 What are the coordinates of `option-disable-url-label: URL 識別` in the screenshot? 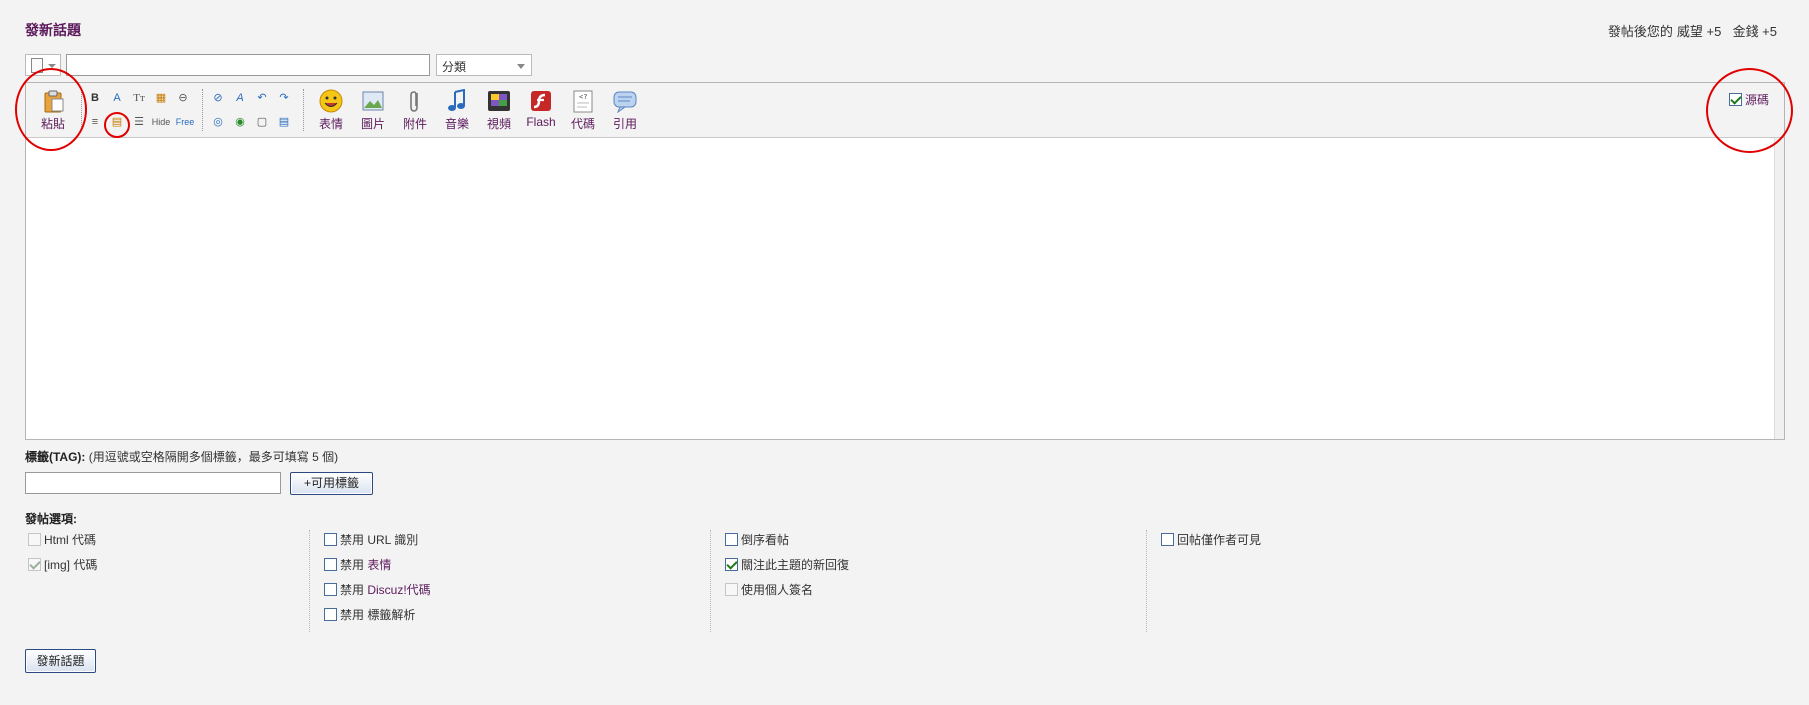 It's located at (393, 540).